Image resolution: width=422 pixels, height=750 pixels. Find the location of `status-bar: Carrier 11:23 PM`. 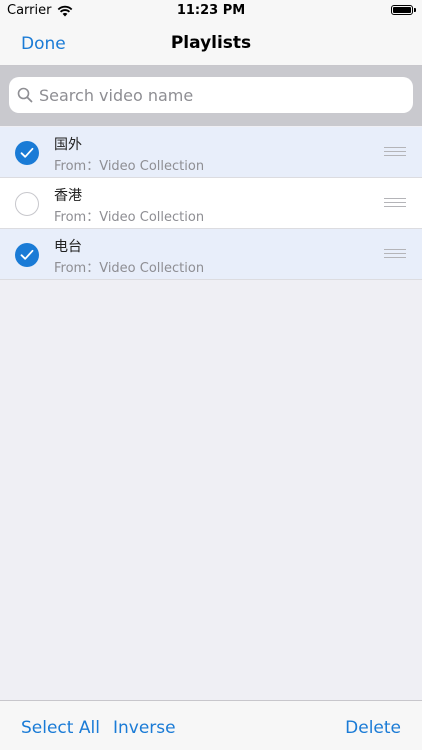

status-bar: Carrier 11:23 PM is located at coordinates (211, 11).